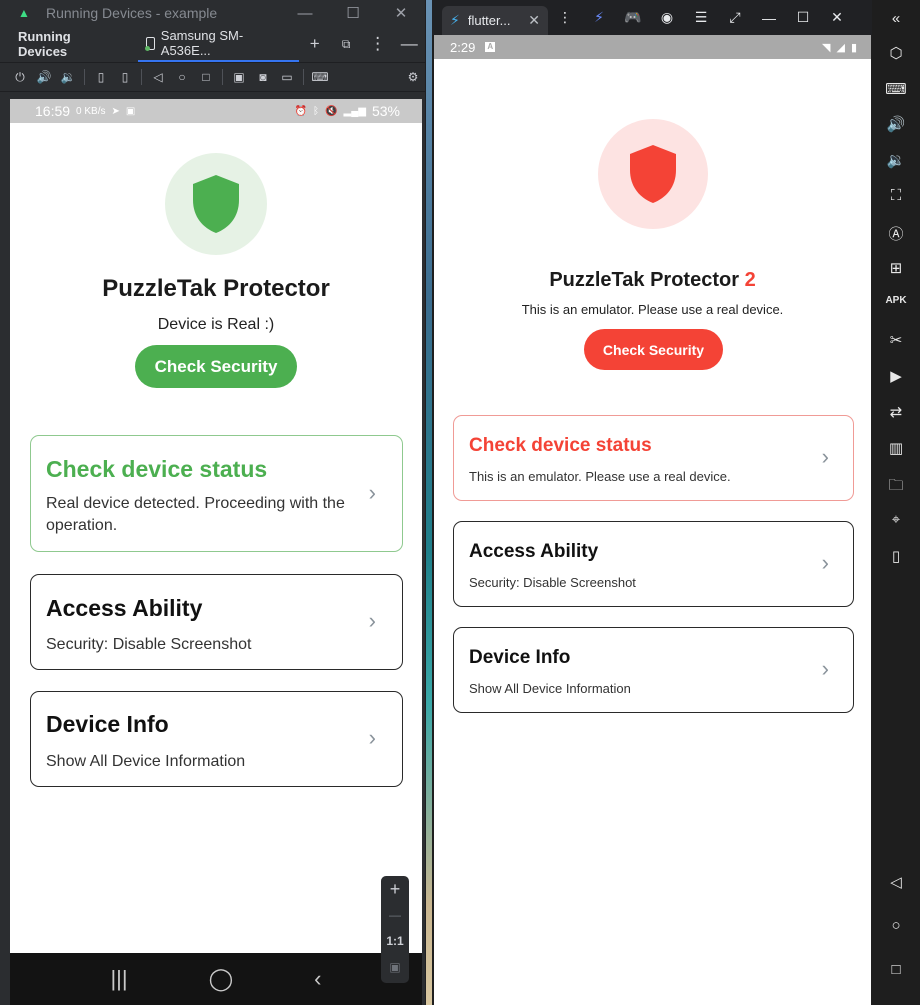  Describe the element at coordinates (212, 13) in the screenshot. I see `window-titlebar: ▲ Running Devices - example — ☐ ✕` at that location.